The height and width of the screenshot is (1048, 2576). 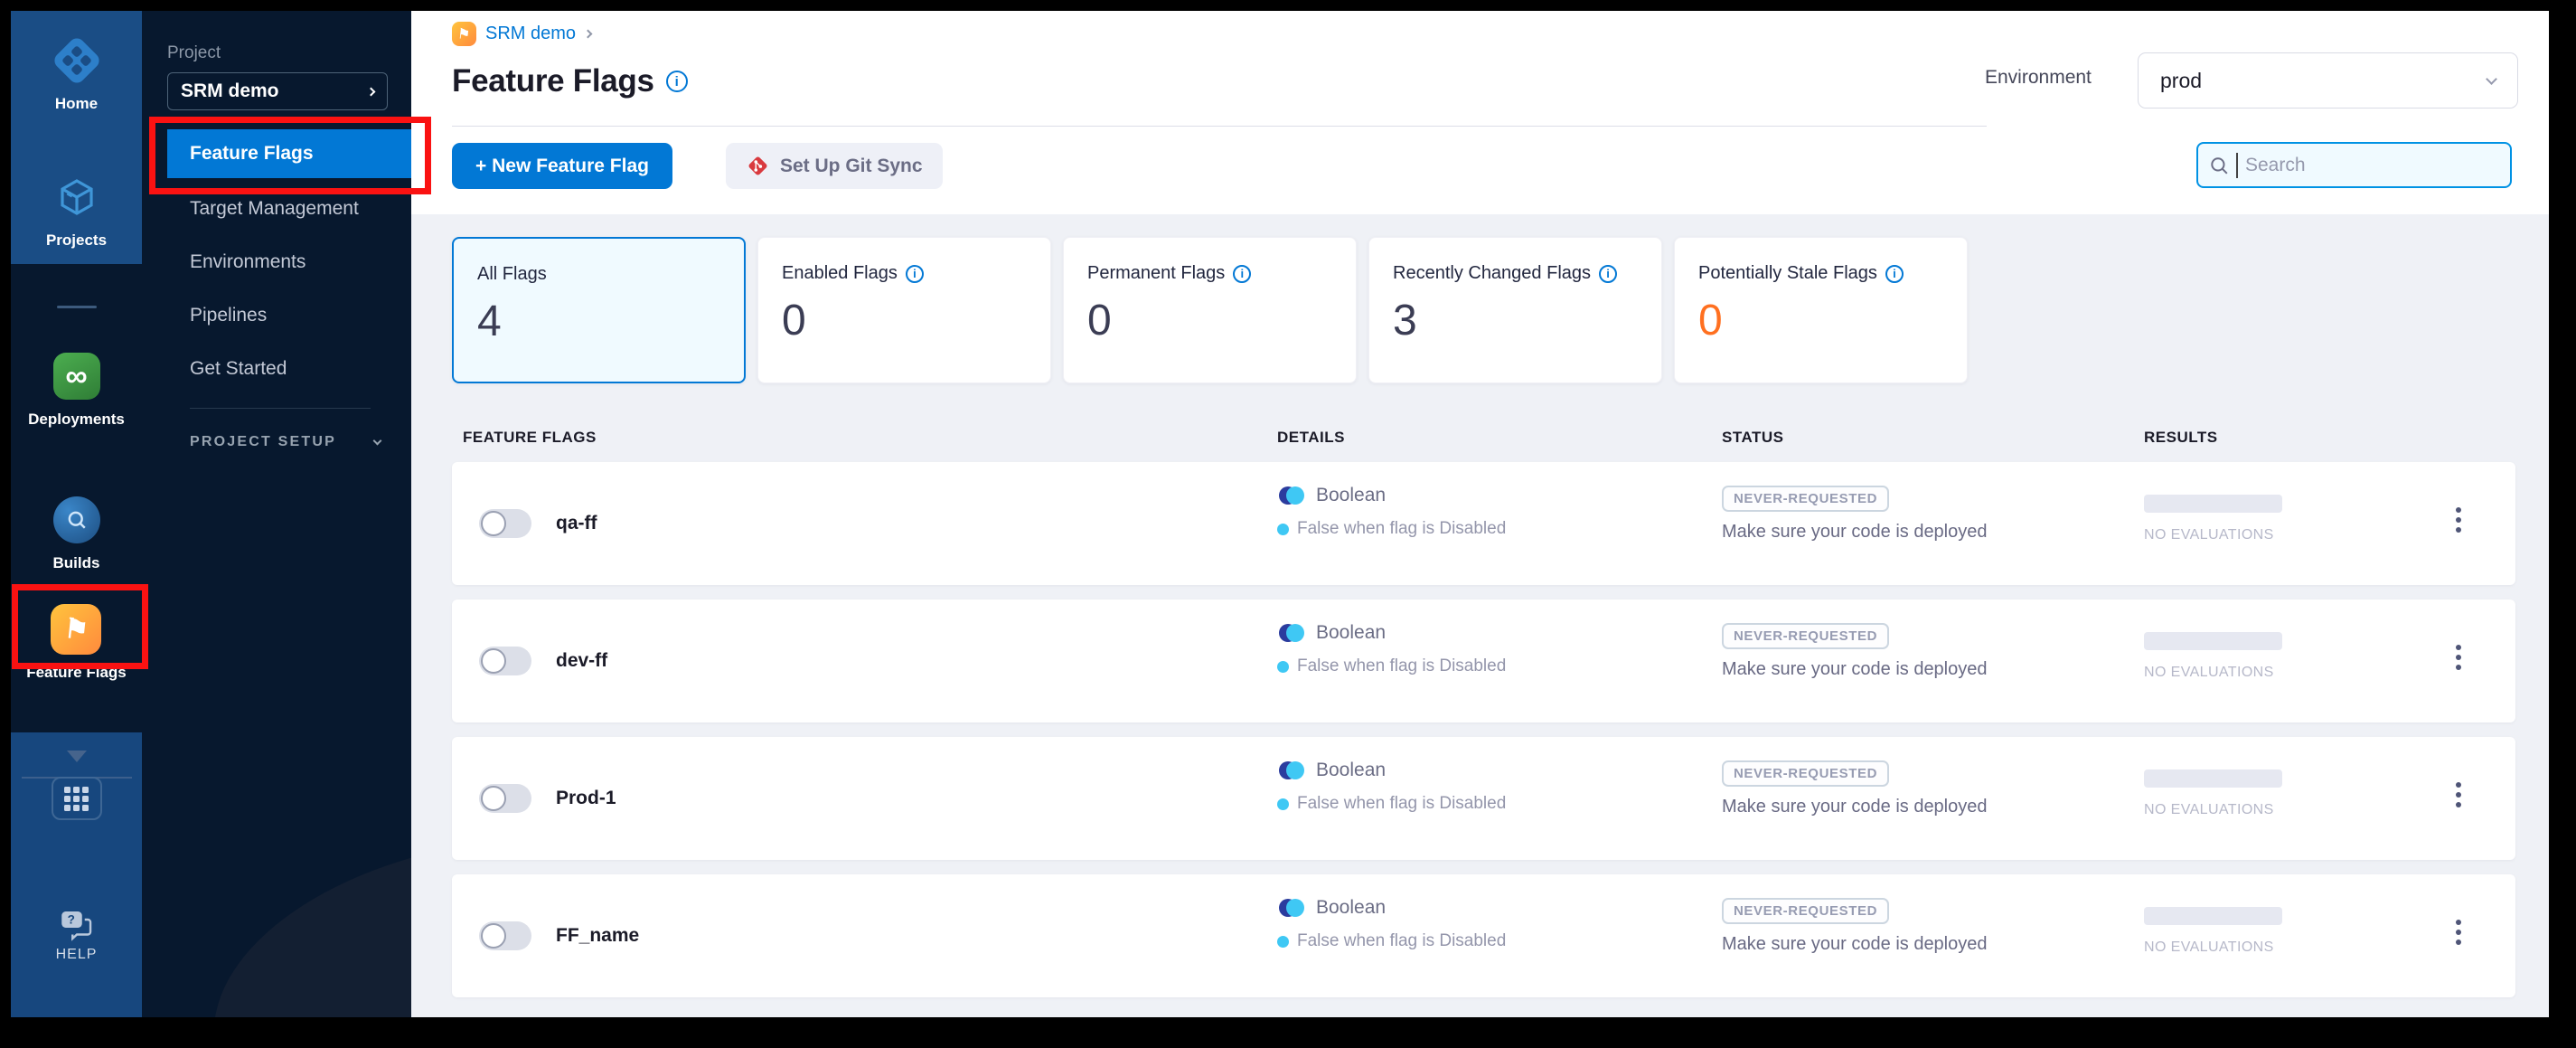 I want to click on module-picker-button, so click(x=76, y=798).